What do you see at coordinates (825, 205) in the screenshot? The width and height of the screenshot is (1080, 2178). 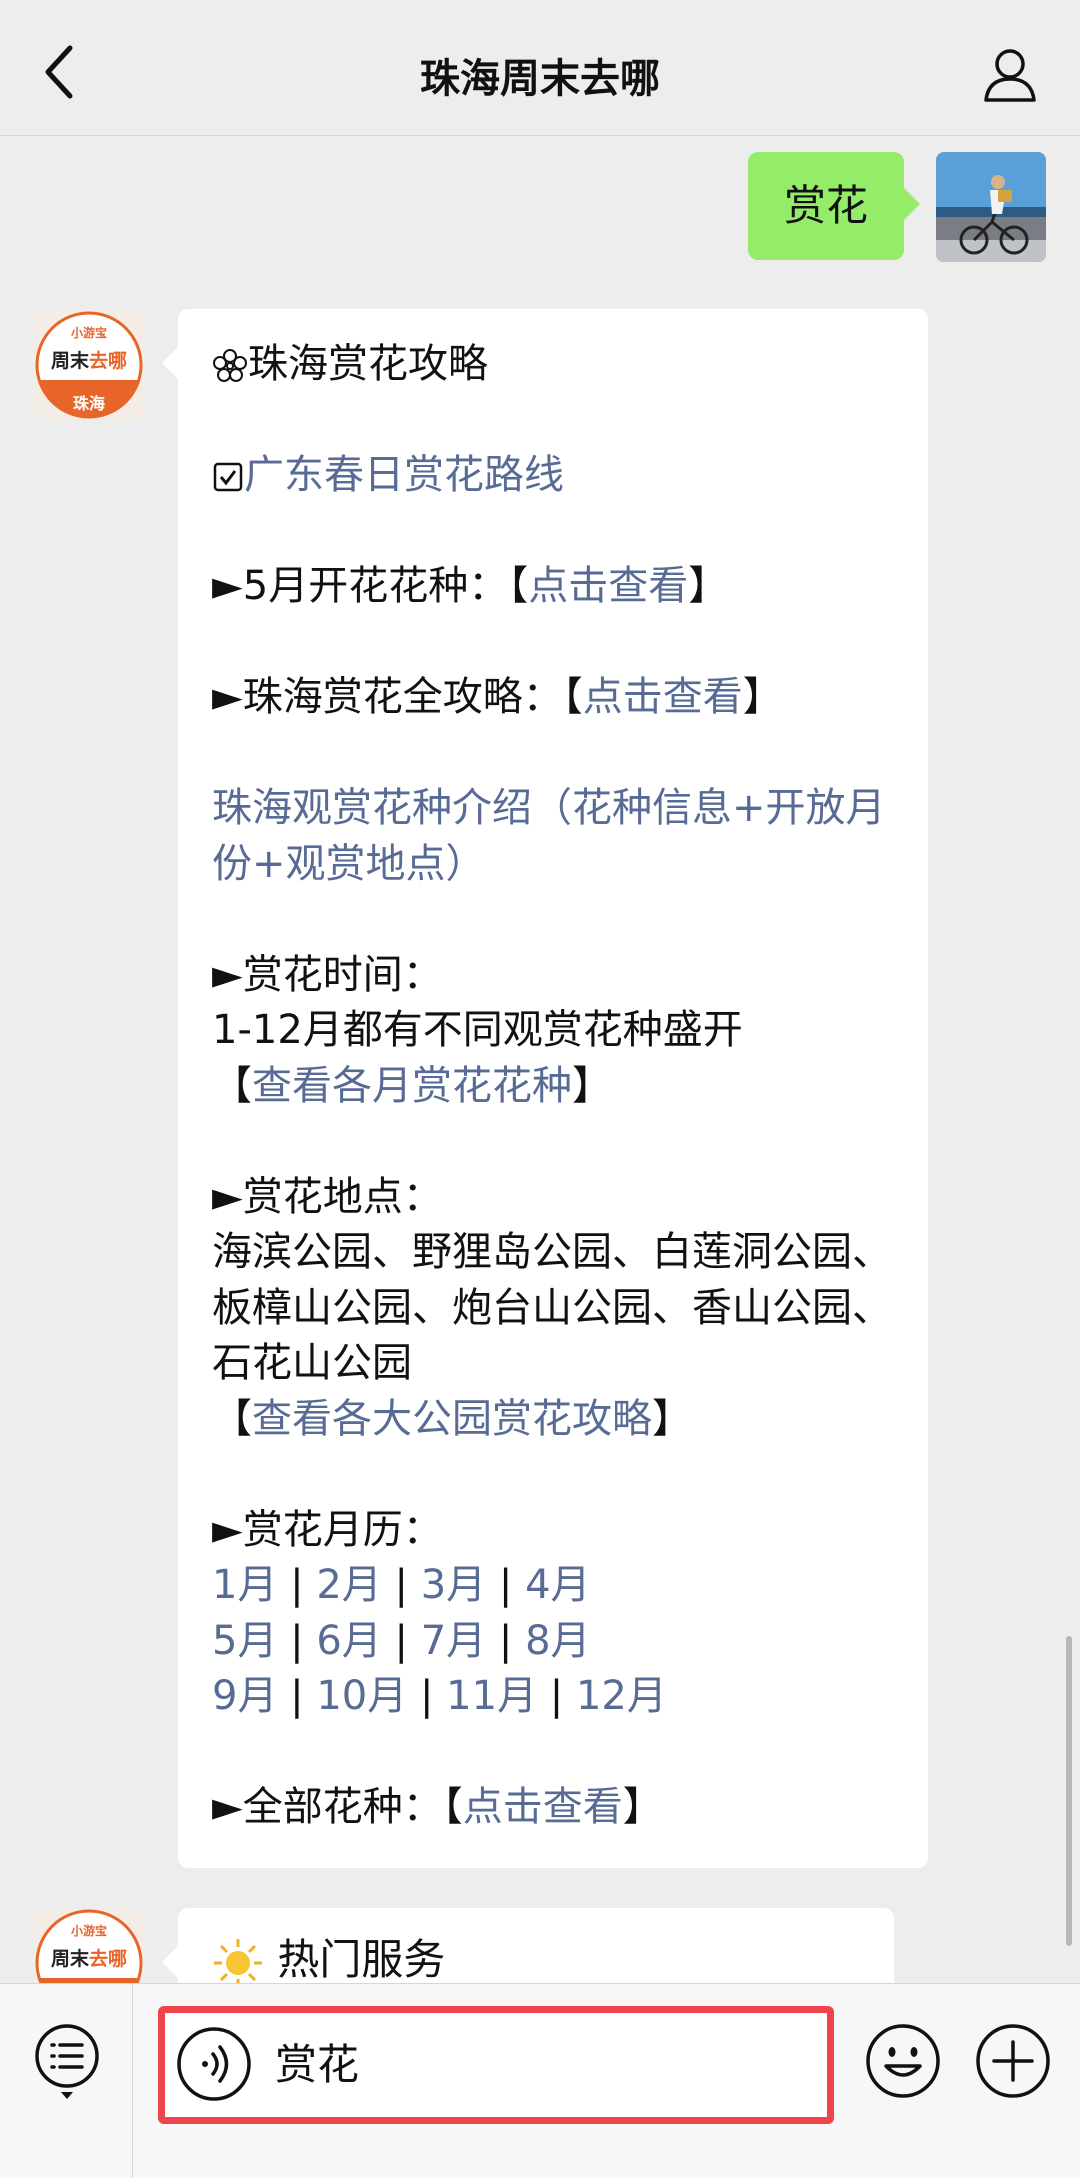 I see `sent-message-text: 赏花` at bounding box center [825, 205].